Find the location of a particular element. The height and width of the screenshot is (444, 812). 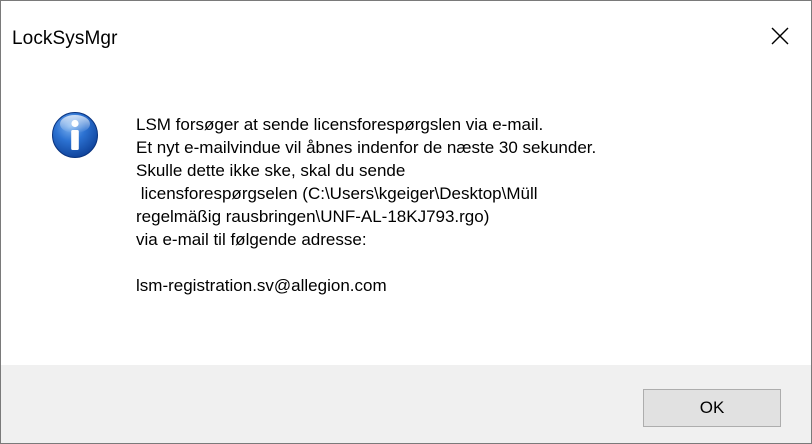

email-address: lsm-registration.sv@allegion.com is located at coordinates (261, 285).